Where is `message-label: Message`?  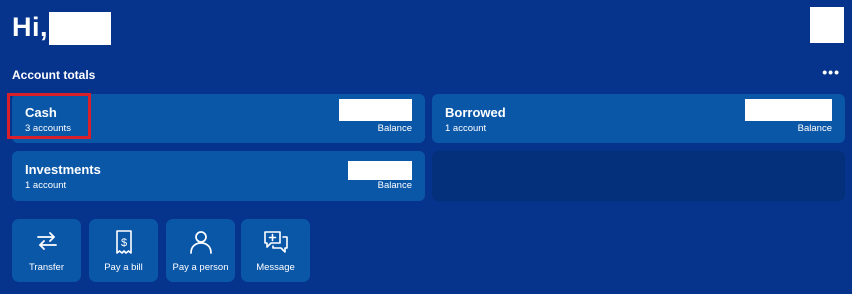
message-label: Message is located at coordinates (275, 267).